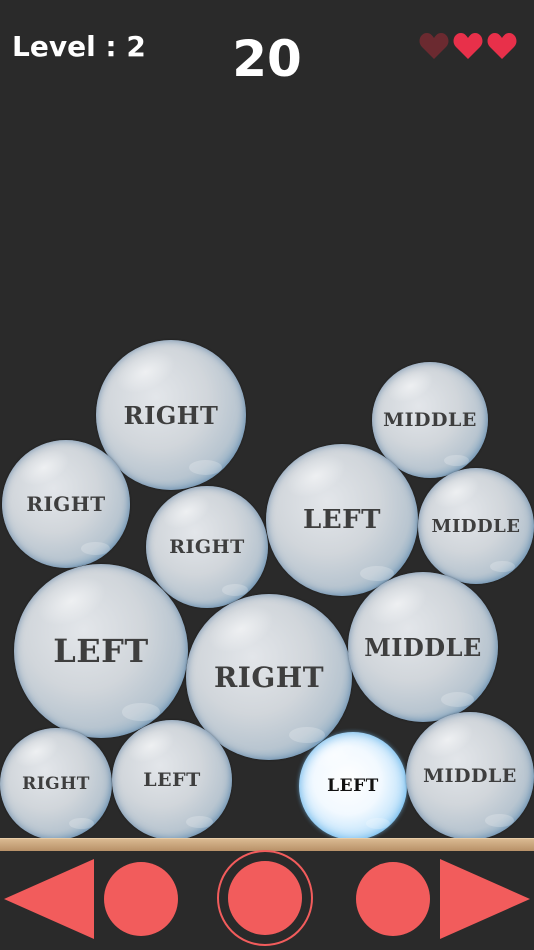  What do you see at coordinates (485, 899) in the screenshot?
I see `right-arrow-button` at bounding box center [485, 899].